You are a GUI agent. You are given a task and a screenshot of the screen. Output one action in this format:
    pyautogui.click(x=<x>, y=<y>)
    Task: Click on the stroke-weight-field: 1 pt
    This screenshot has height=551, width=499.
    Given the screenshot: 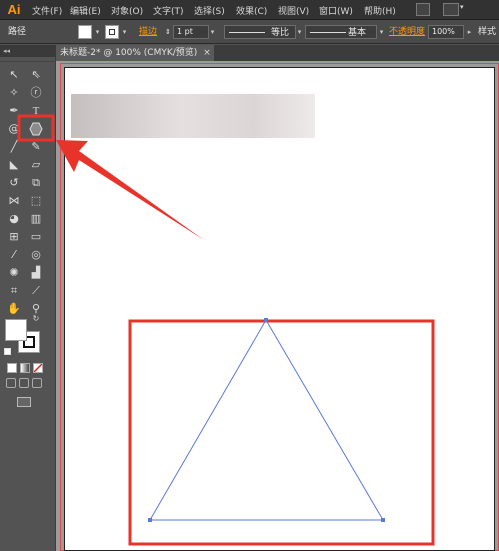 What is the action you would take?
    pyautogui.click(x=191, y=32)
    